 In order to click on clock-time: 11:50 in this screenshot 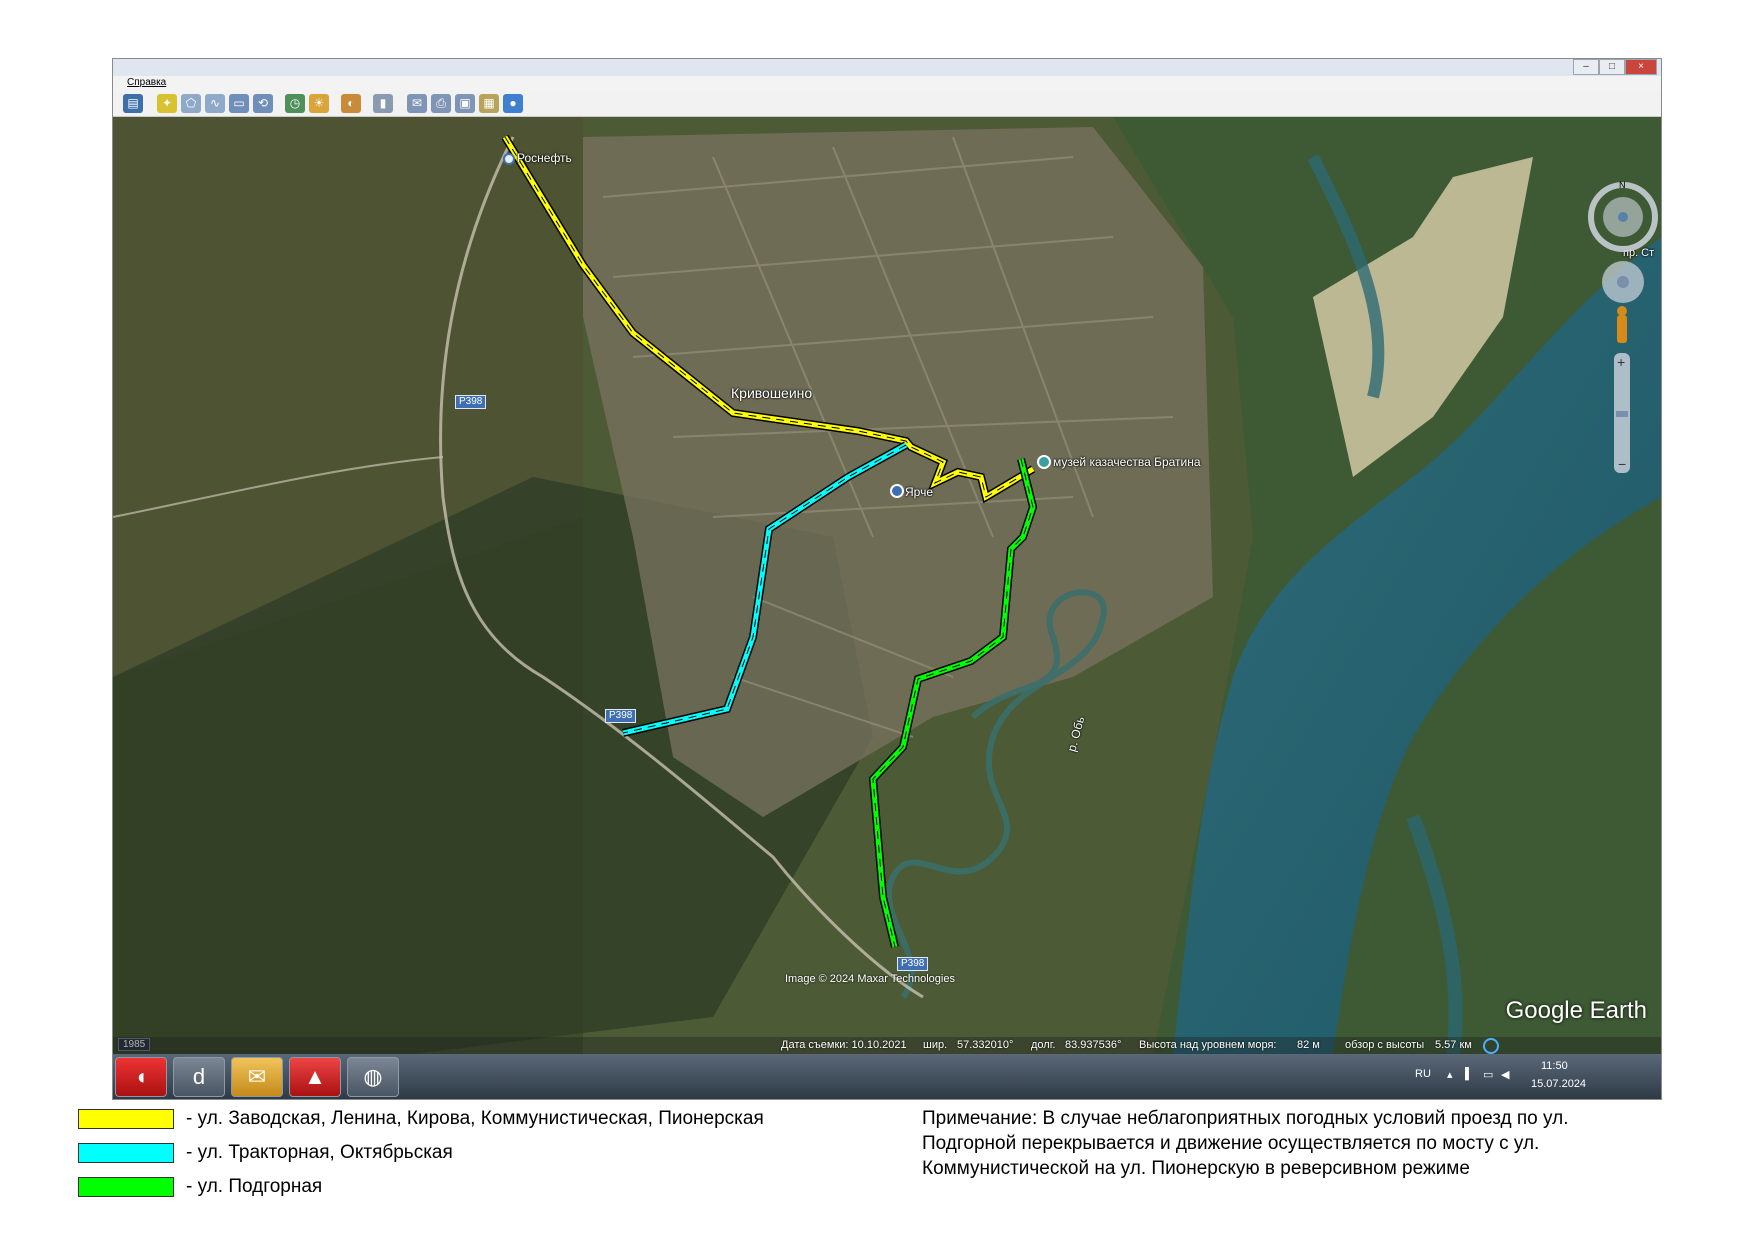, I will do `click(1554, 1066)`.